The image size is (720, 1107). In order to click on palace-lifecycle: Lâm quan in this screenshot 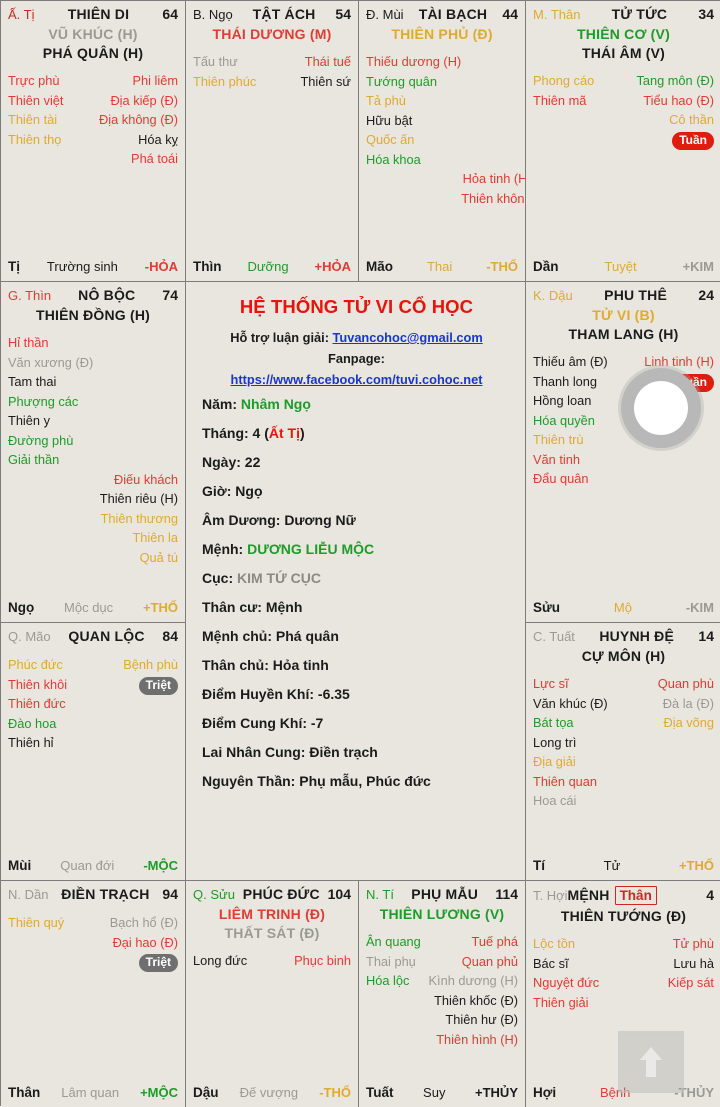, I will do `click(90, 1092)`.